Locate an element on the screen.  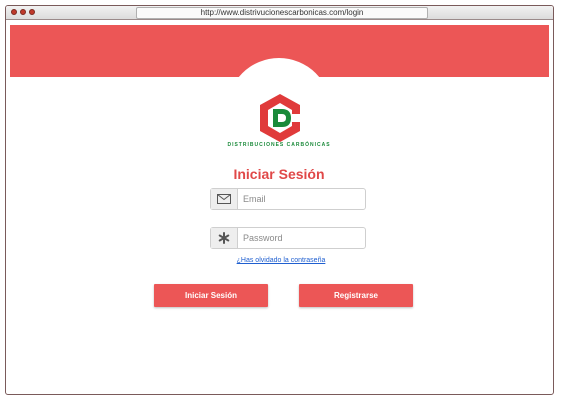
password-field is located at coordinates (288, 238).